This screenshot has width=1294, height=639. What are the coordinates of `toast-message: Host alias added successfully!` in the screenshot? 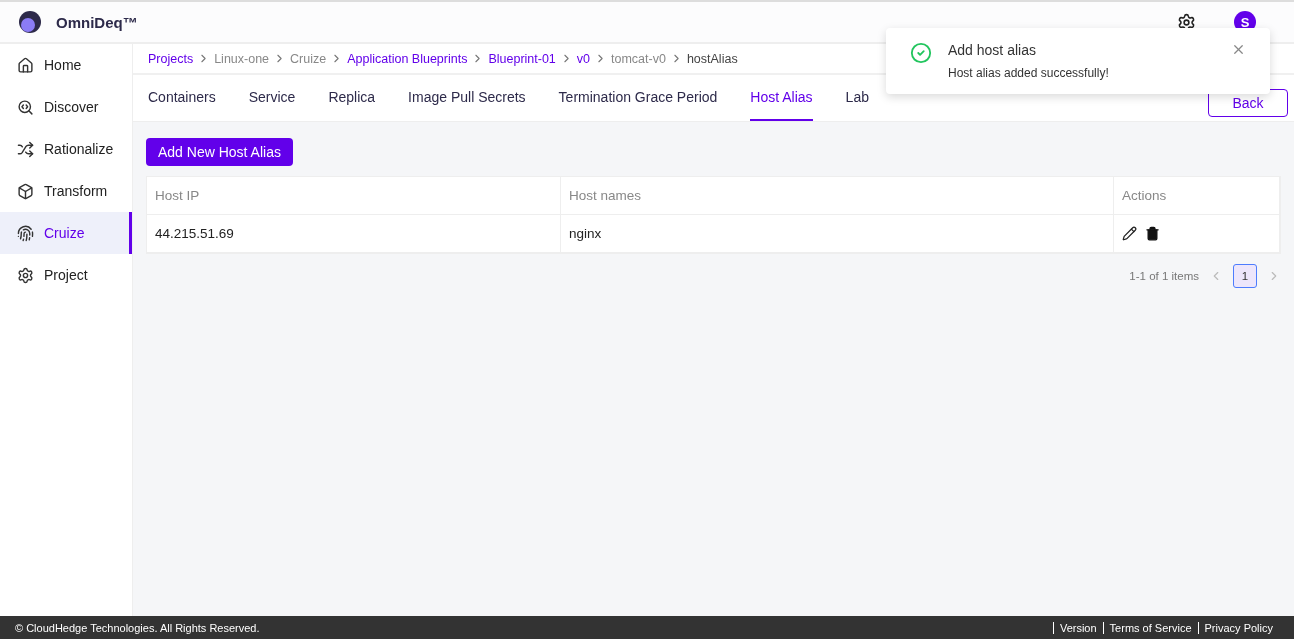 It's located at (1029, 73).